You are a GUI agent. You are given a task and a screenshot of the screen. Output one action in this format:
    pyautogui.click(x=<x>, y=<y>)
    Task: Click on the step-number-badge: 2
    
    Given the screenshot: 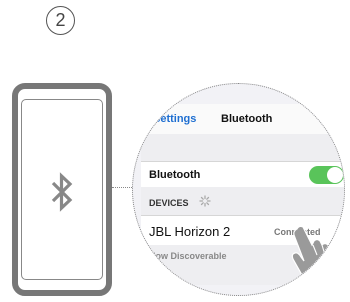 What is the action you would take?
    pyautogui.click(x=60, y=20)
    